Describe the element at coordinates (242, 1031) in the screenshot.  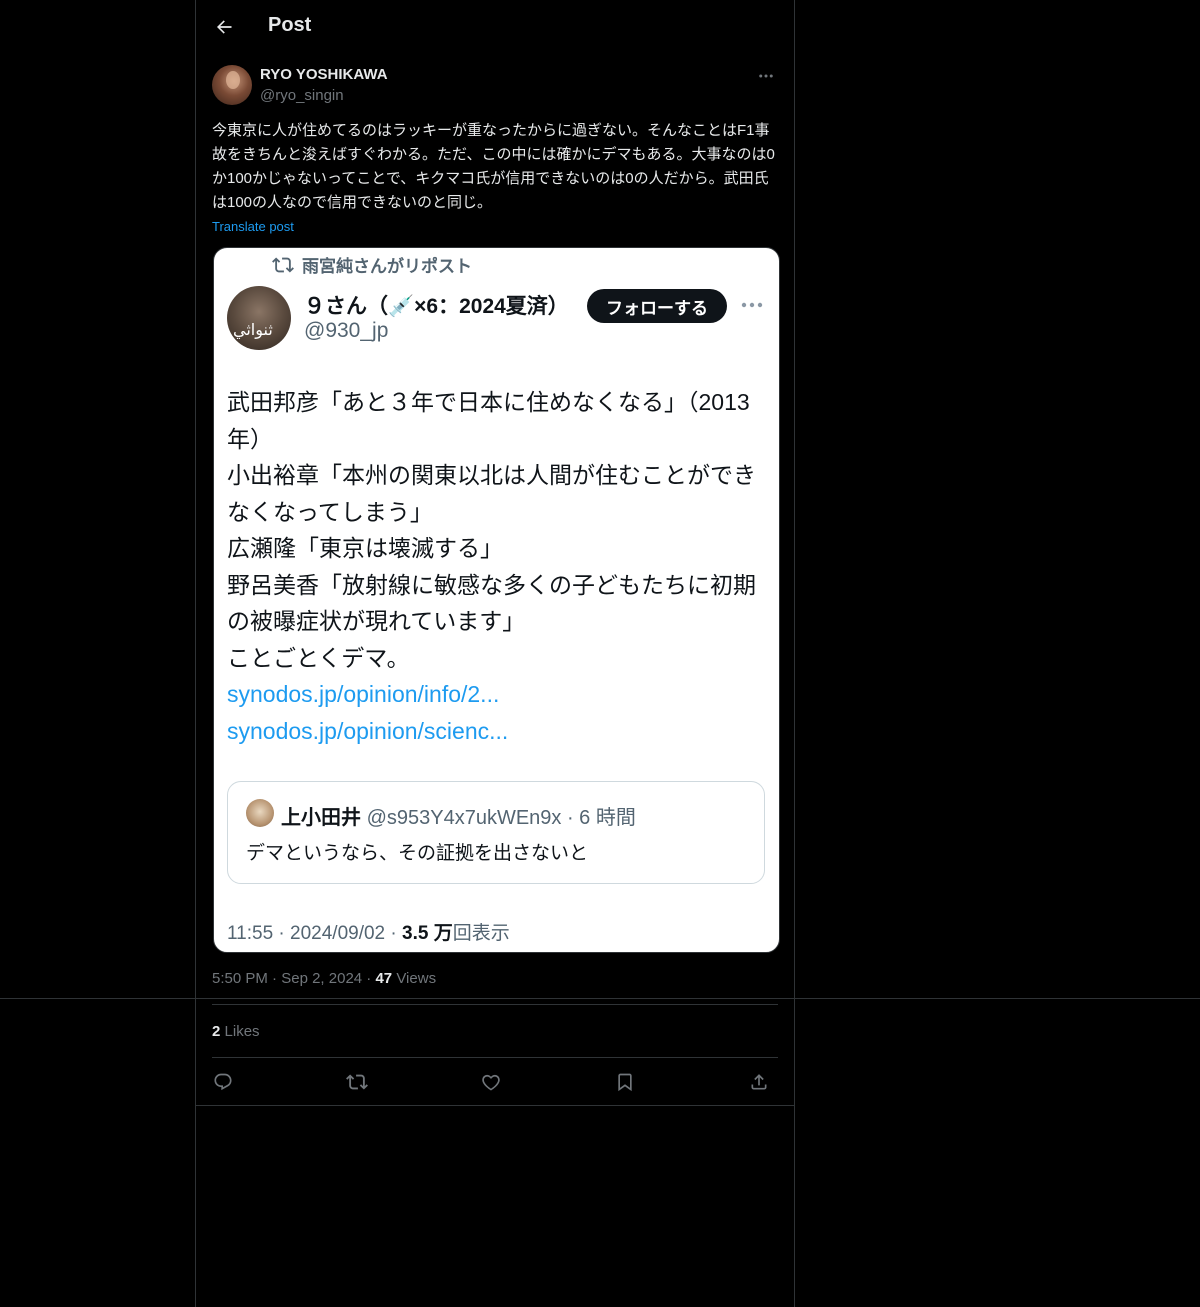
I see `likes-label: Likes` at that location.